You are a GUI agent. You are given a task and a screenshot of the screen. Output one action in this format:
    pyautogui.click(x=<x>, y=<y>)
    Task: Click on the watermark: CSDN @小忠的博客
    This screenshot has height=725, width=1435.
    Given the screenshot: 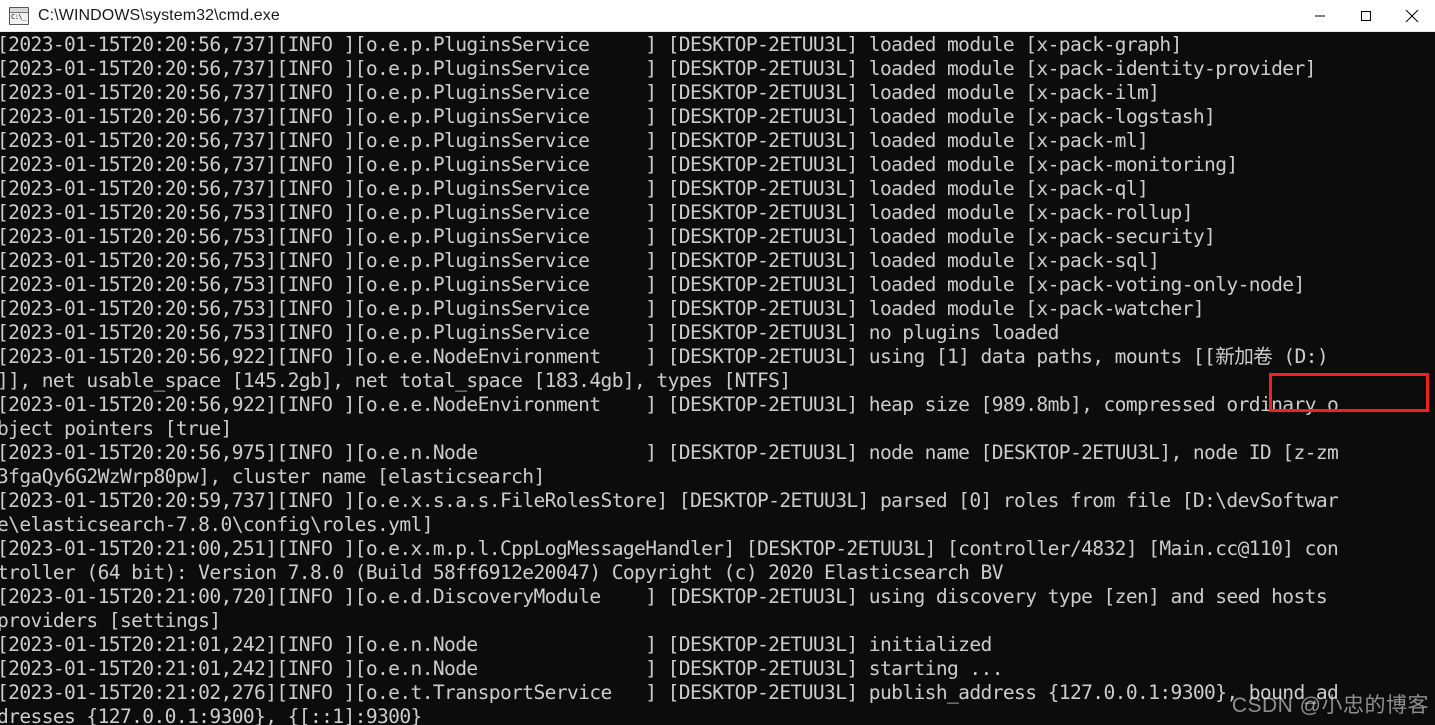 What is the action you would take?
    pyautogui.click(x=1330, y=705)
    